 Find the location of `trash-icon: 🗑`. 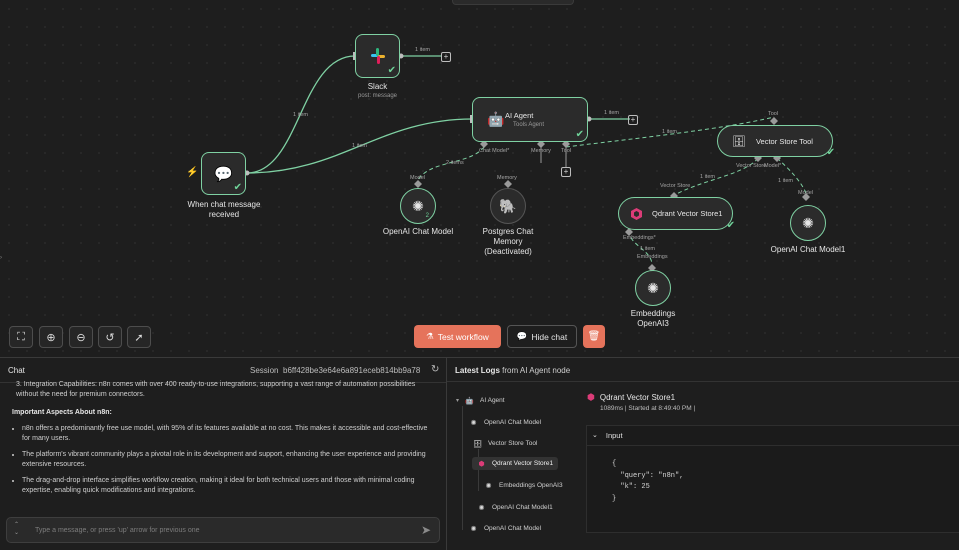

trash-icon: 🗑 is located at coordinates (594, 336).